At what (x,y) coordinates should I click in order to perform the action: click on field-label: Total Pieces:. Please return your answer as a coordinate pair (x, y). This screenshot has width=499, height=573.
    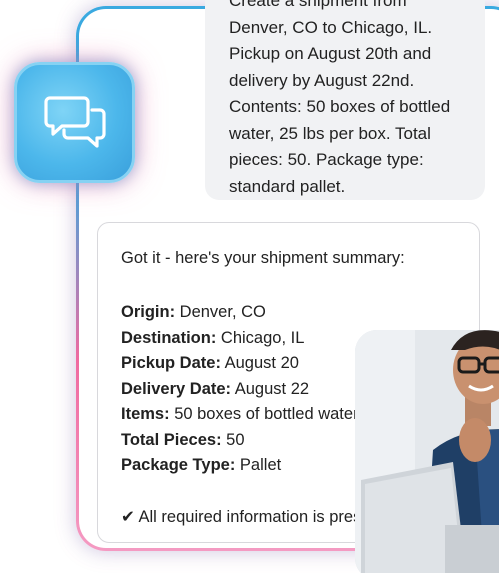
    Looking at the image, I should click on (171, 439).